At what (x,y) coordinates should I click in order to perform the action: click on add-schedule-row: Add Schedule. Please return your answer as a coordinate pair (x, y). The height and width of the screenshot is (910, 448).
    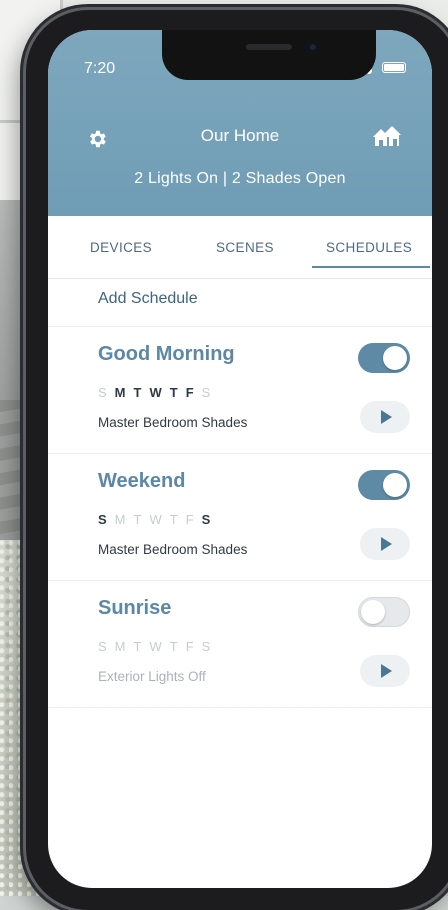
    Looking at the image, I should click on (240, 302).